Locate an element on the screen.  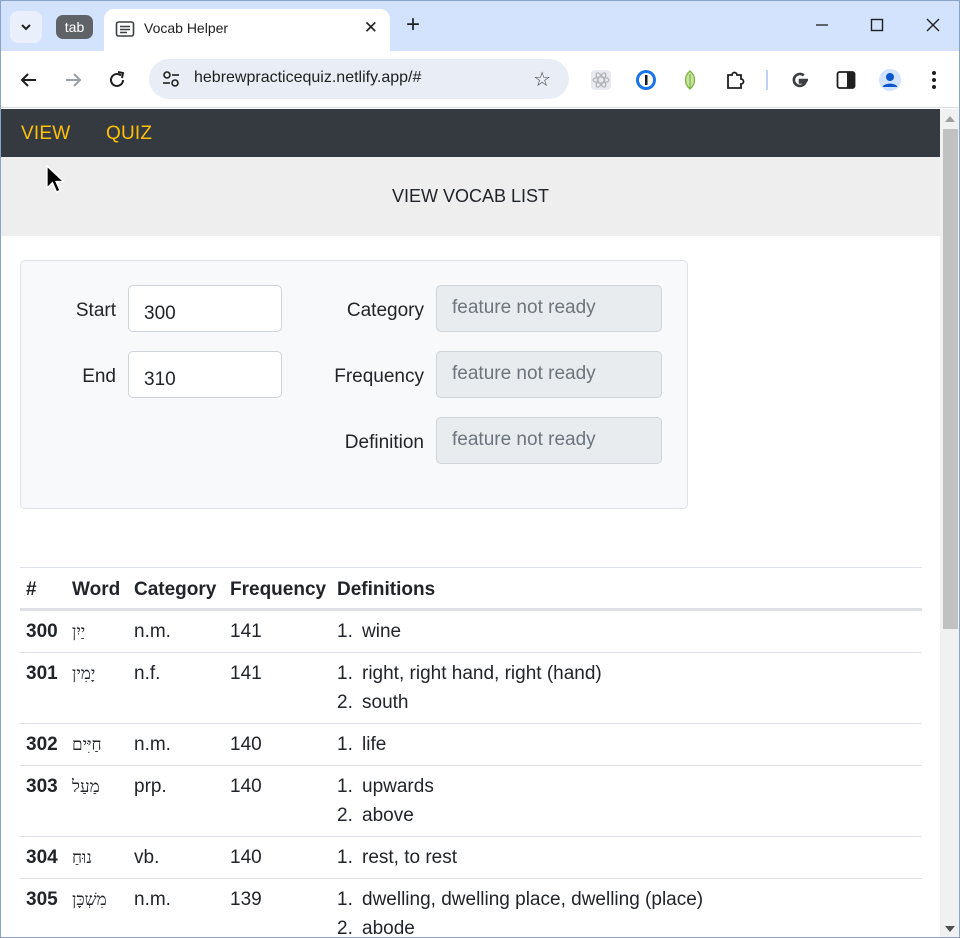
header-category: Category is located at coordinates (175, 589).